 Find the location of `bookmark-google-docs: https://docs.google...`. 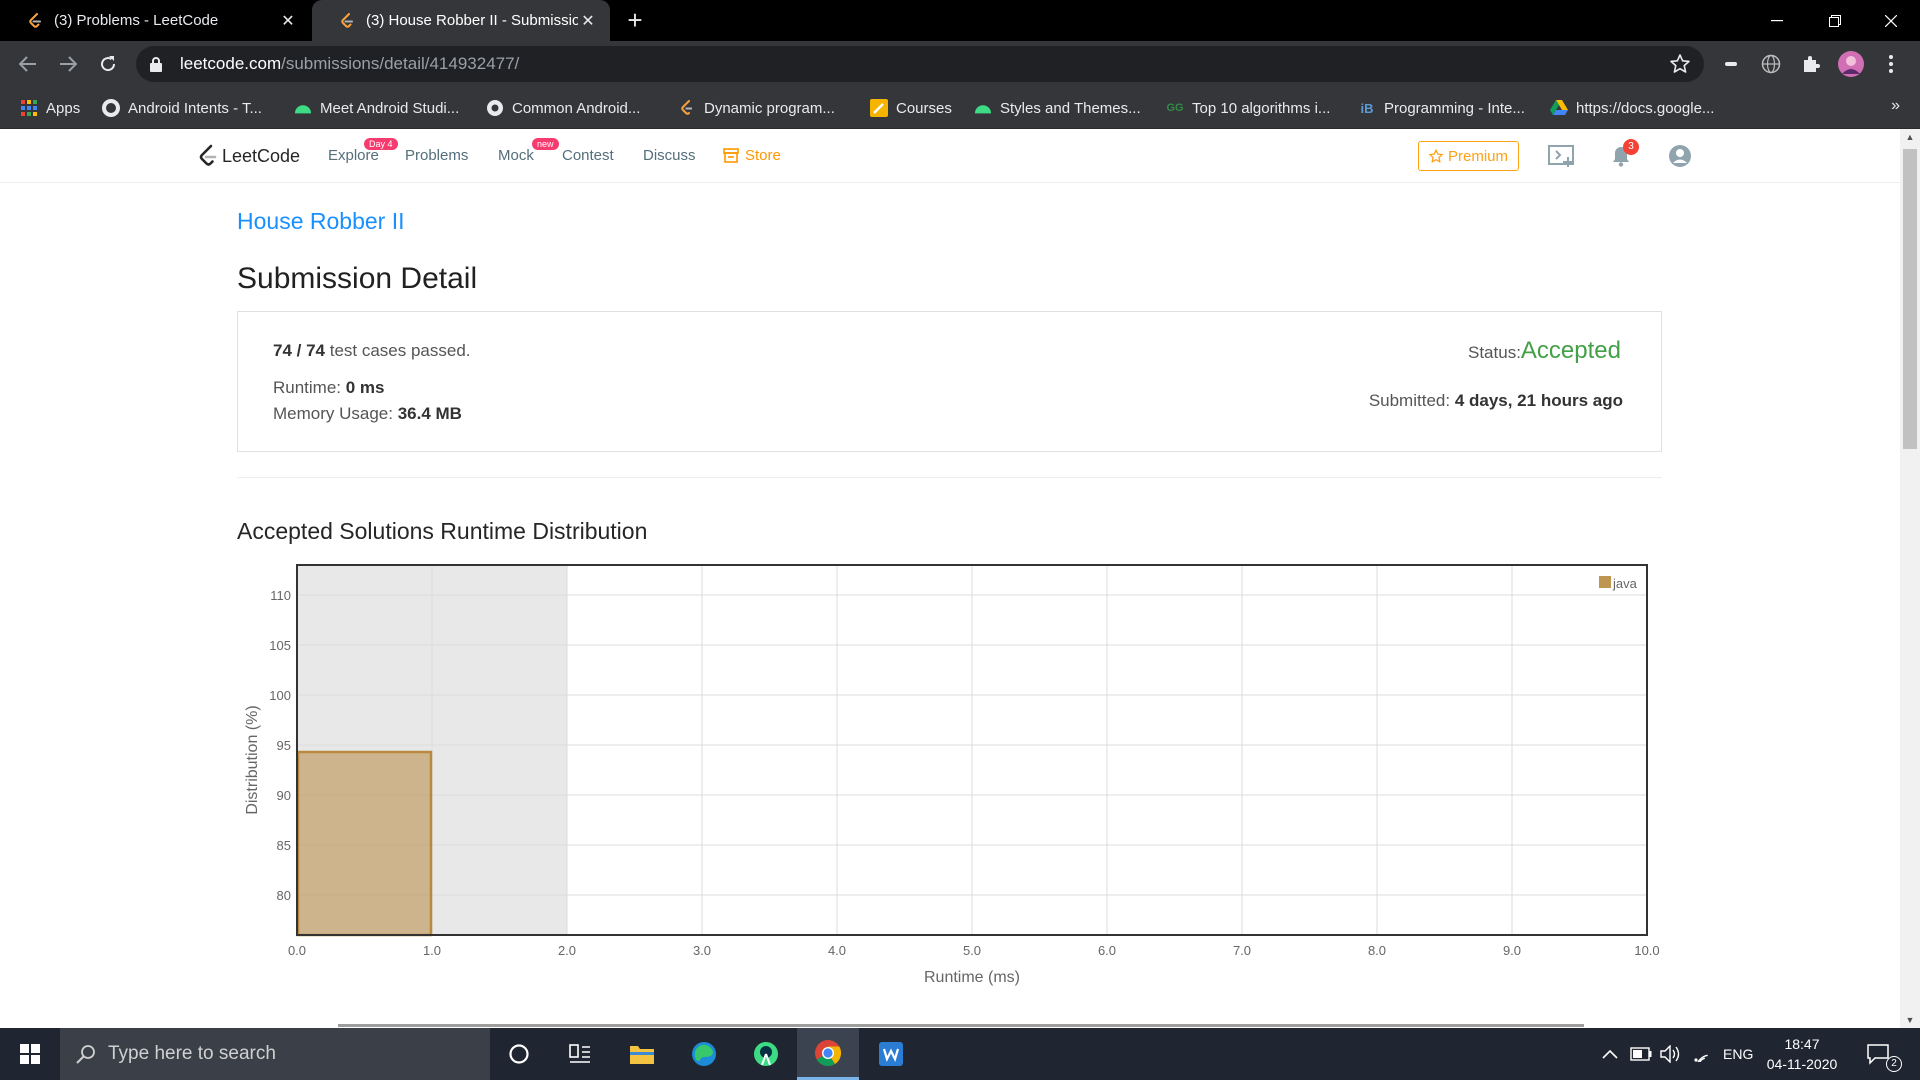

bookmark-google-docs: https://docs.google... is located at coordinates (1632, 108).